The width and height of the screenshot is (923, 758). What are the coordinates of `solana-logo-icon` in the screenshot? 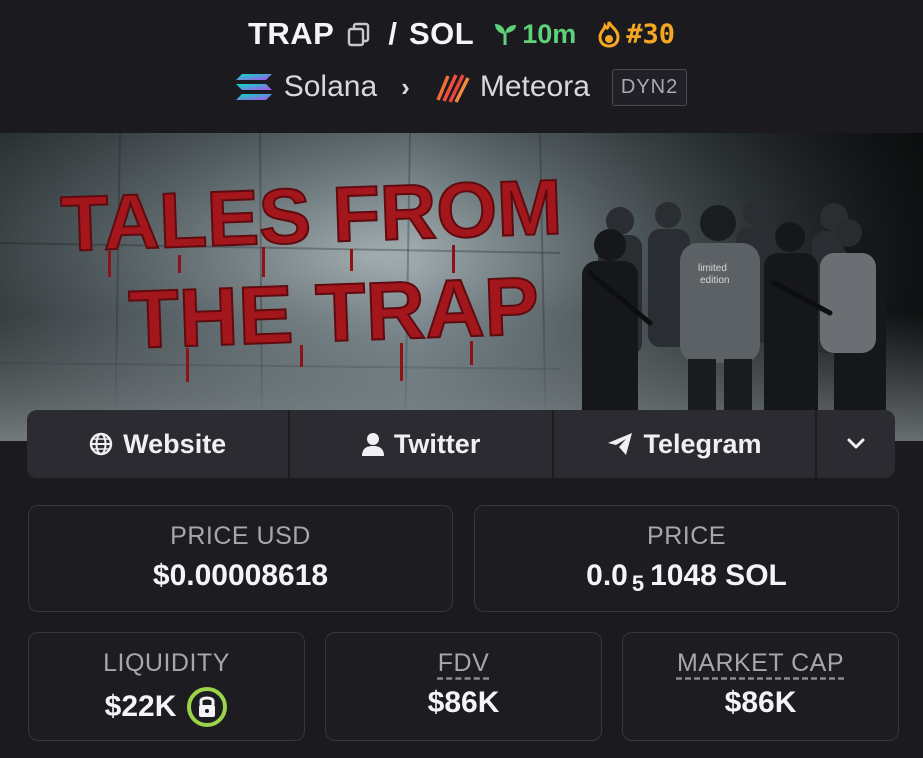 It's located at (253, 87).